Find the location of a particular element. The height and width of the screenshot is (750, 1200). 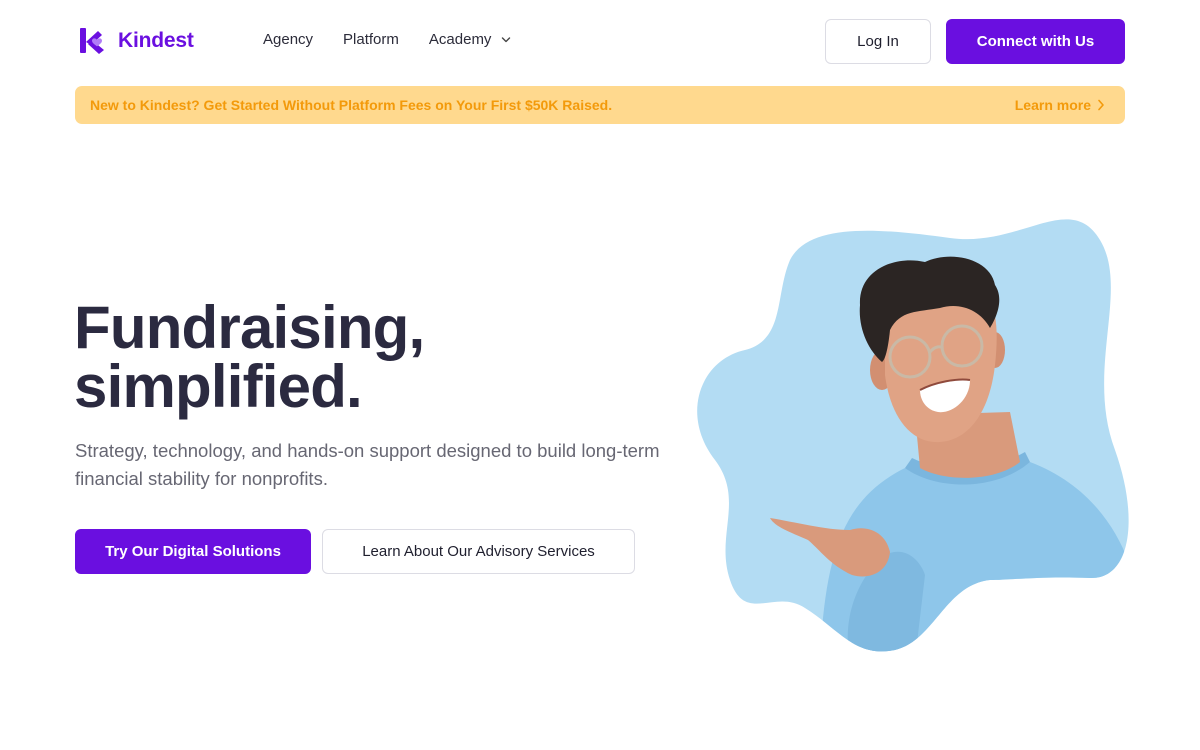

hero-title-line1: Fundraising, is located at coordinates (249, 327).